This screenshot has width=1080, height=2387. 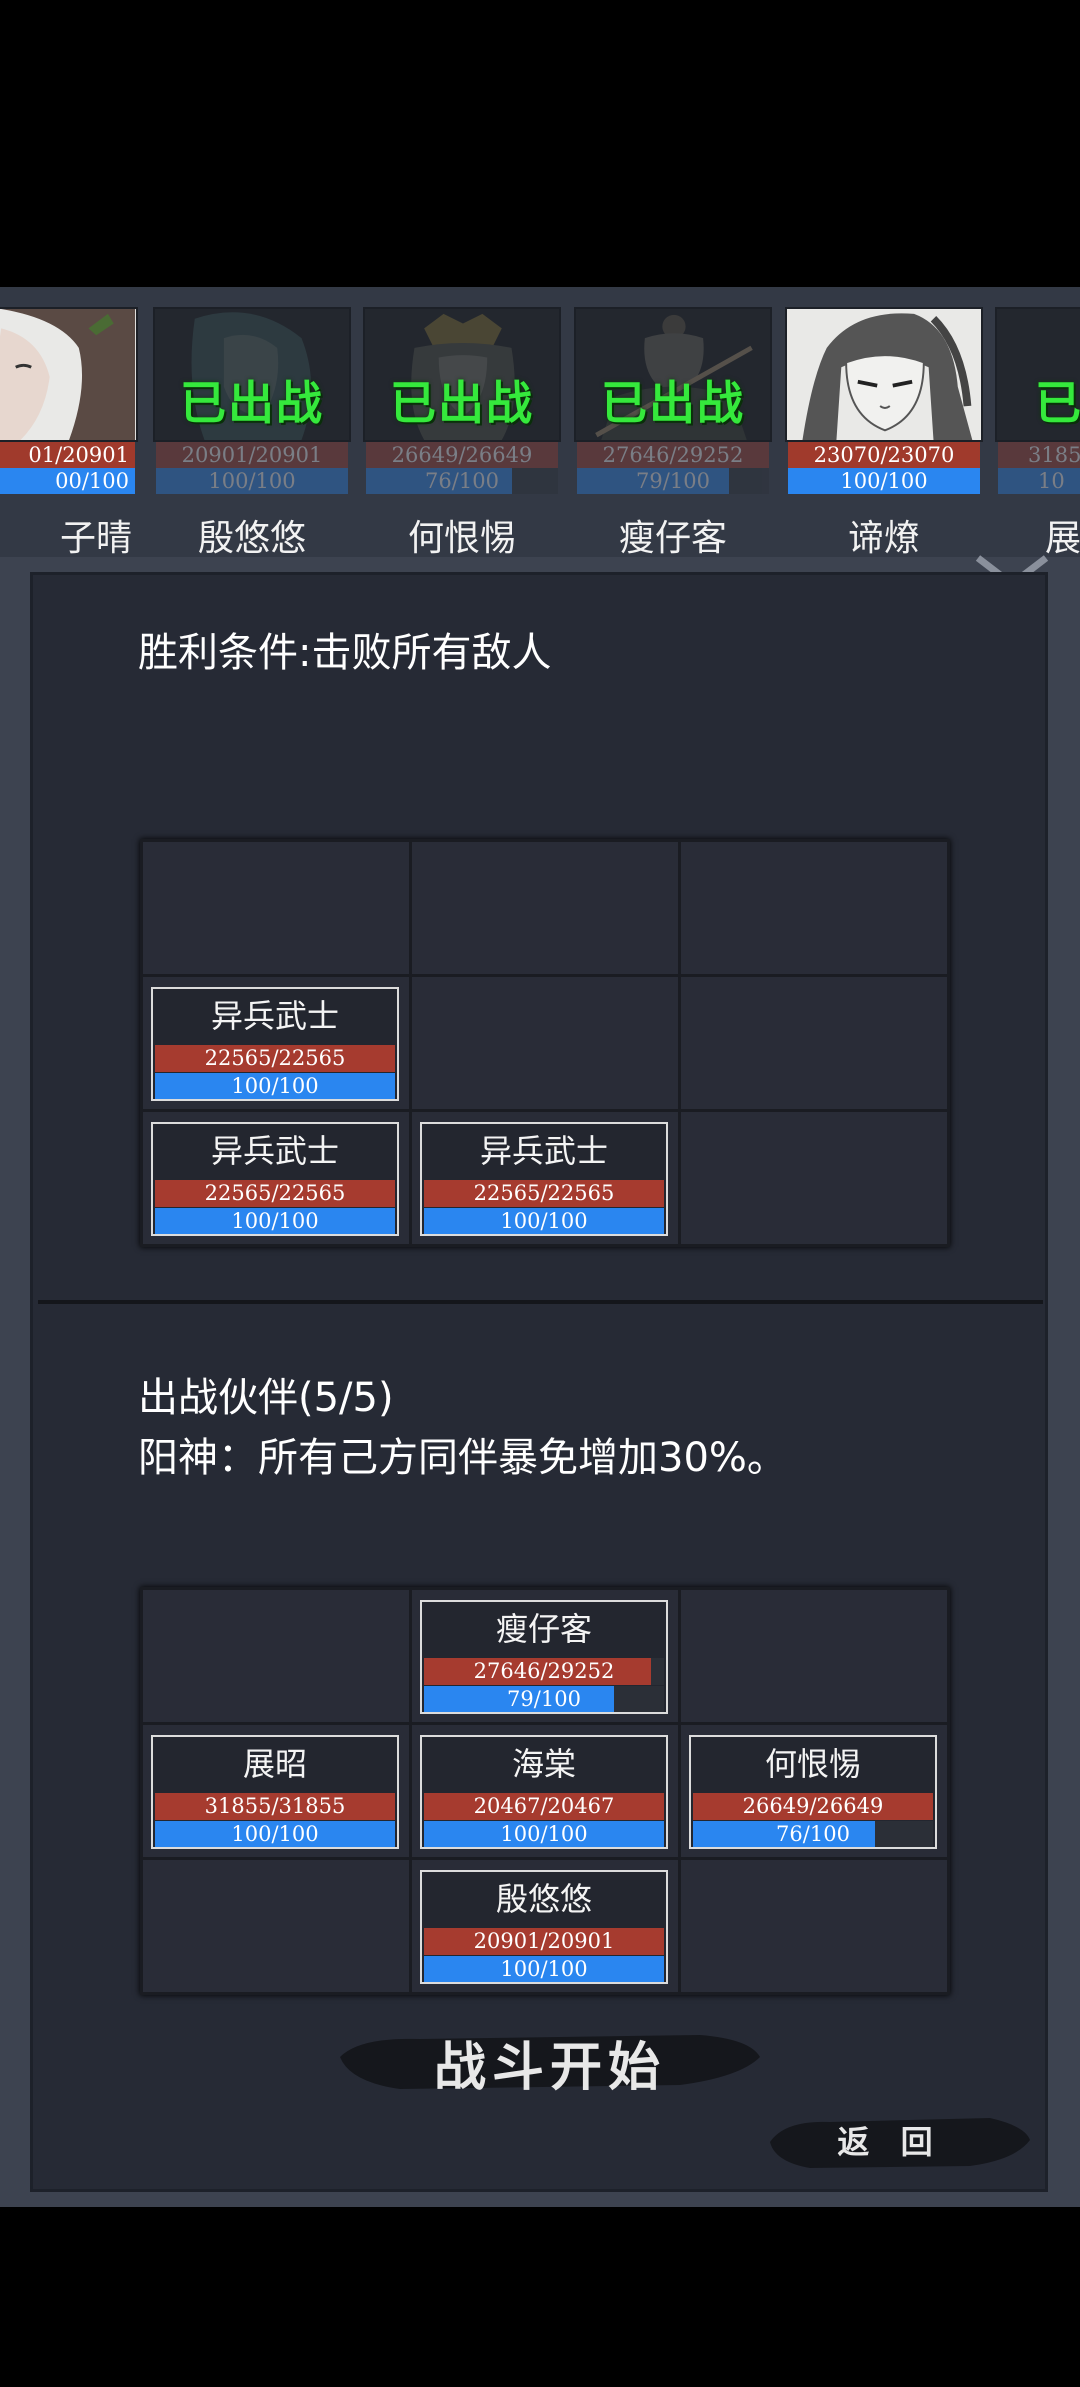 I want to click on hero-mp-bar: 79/100, so click(x=673, y=481).